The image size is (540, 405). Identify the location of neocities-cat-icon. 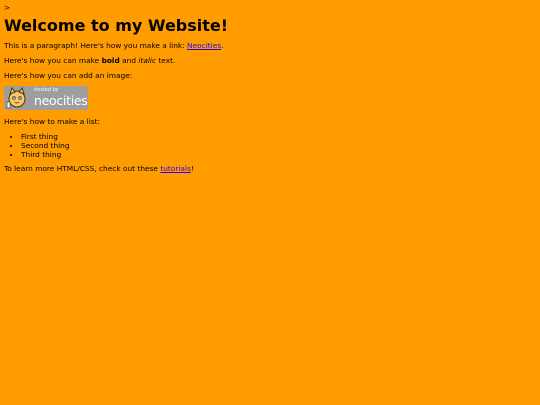
(16, 98).